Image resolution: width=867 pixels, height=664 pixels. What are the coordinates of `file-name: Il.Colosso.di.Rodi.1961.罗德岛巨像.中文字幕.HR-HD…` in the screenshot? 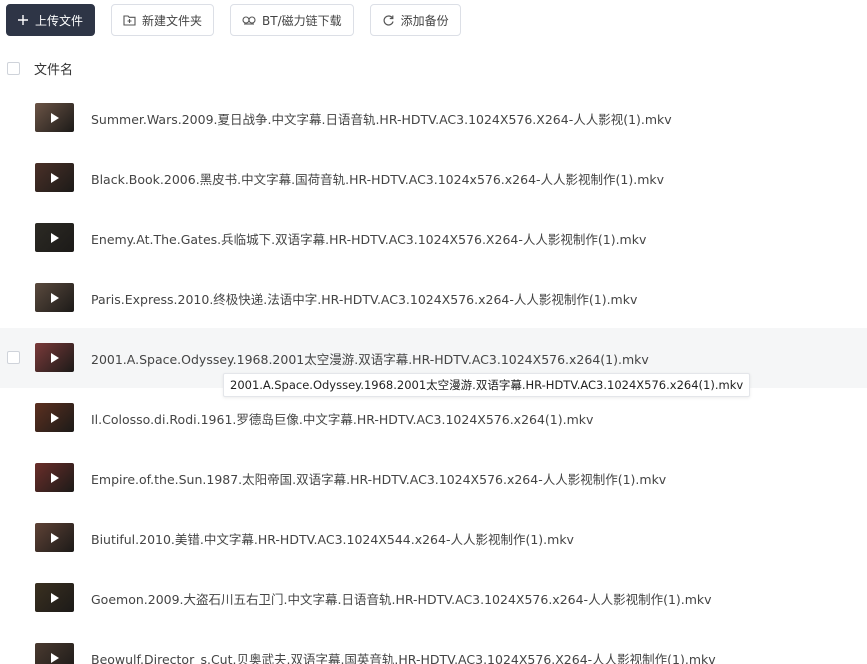 It's located at (342, 418).